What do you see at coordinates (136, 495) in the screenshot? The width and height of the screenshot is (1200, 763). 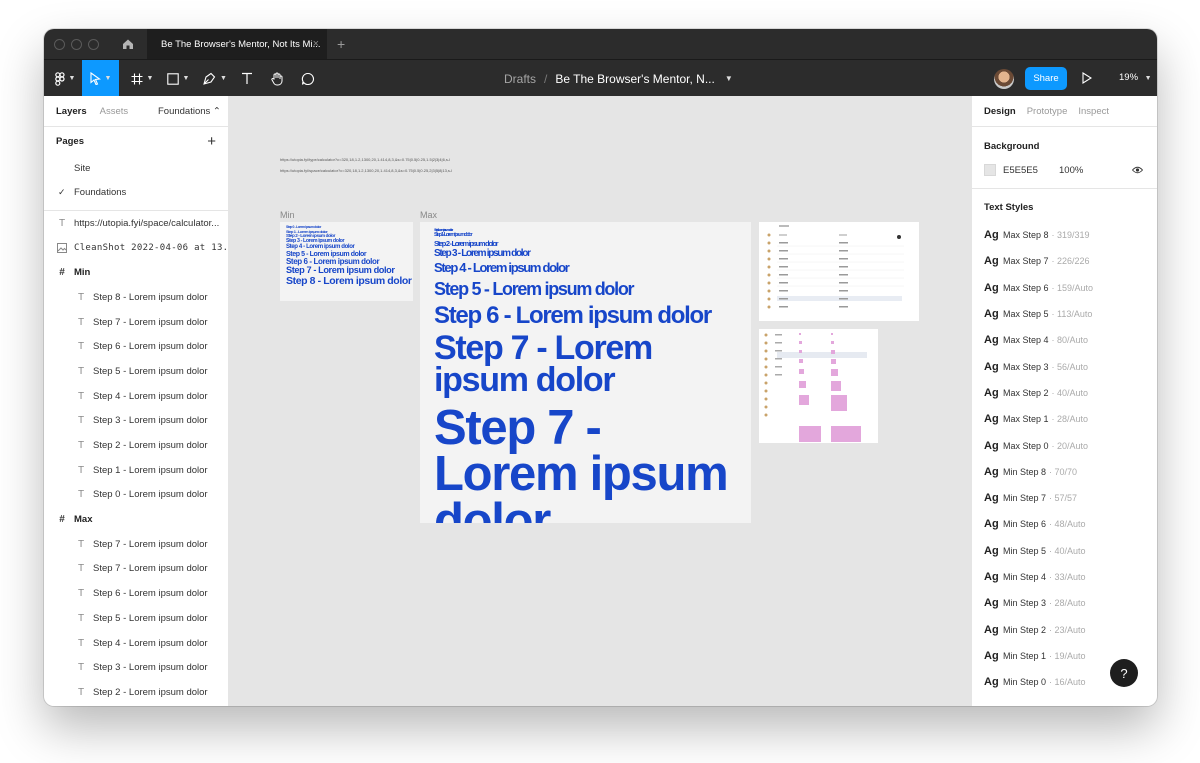 I see `layer-text-step: T Step 0 - Lorem ipsum dolor` at bounding box center [136, 495].